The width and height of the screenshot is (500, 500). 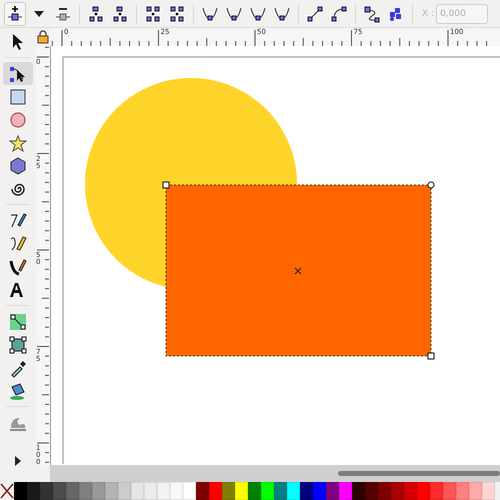 I want to click on segment-line-icon, so click(x=315, y=13).